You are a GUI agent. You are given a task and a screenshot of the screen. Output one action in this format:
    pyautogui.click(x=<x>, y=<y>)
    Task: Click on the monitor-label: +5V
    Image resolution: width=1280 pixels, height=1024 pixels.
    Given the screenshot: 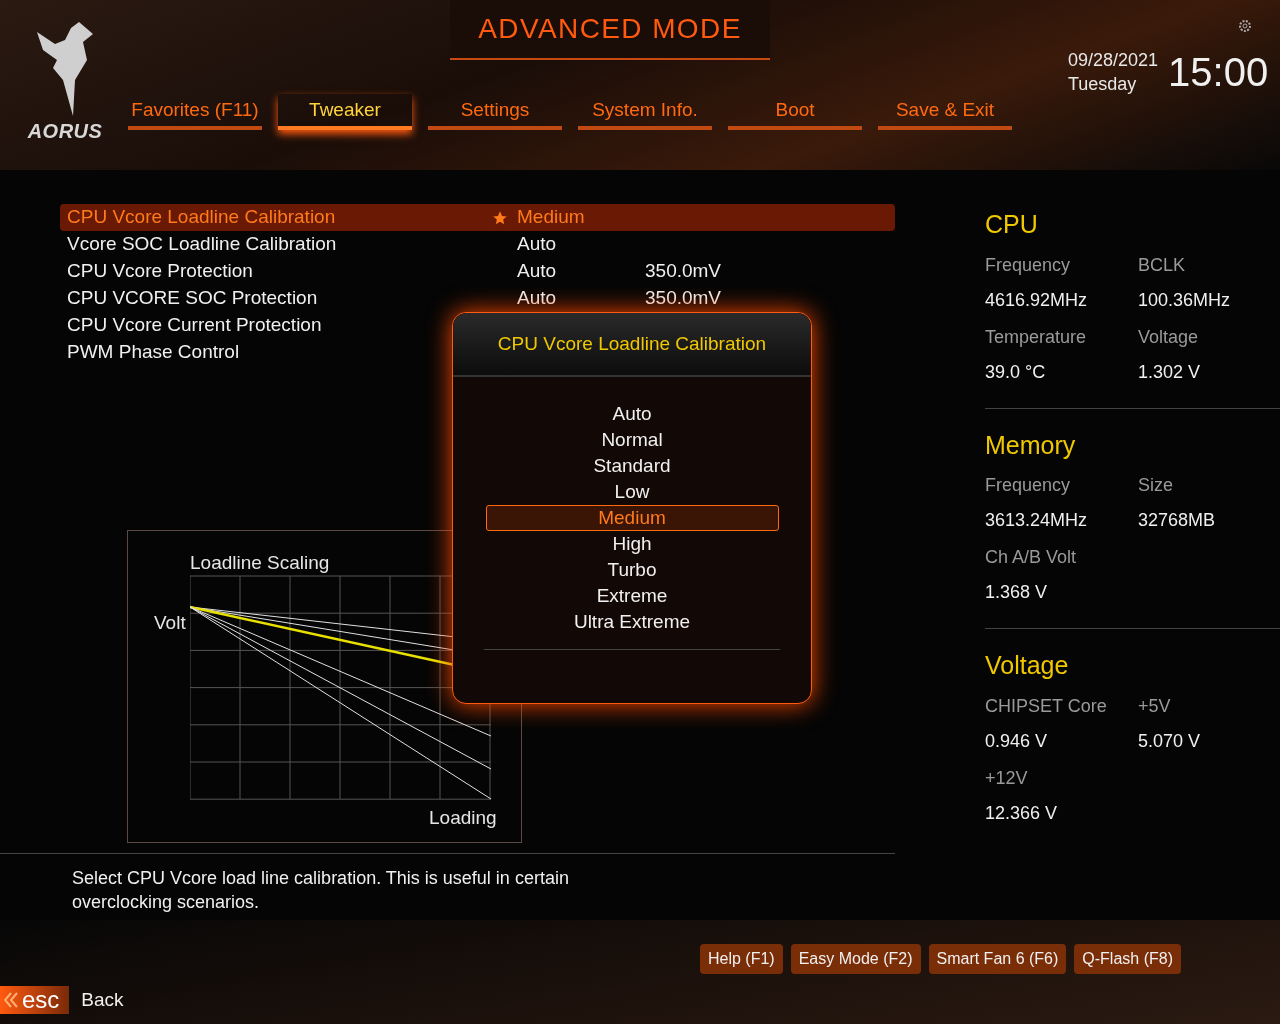 What is the action you would take?
    pyautogui.click(x=1155, y=706)
    